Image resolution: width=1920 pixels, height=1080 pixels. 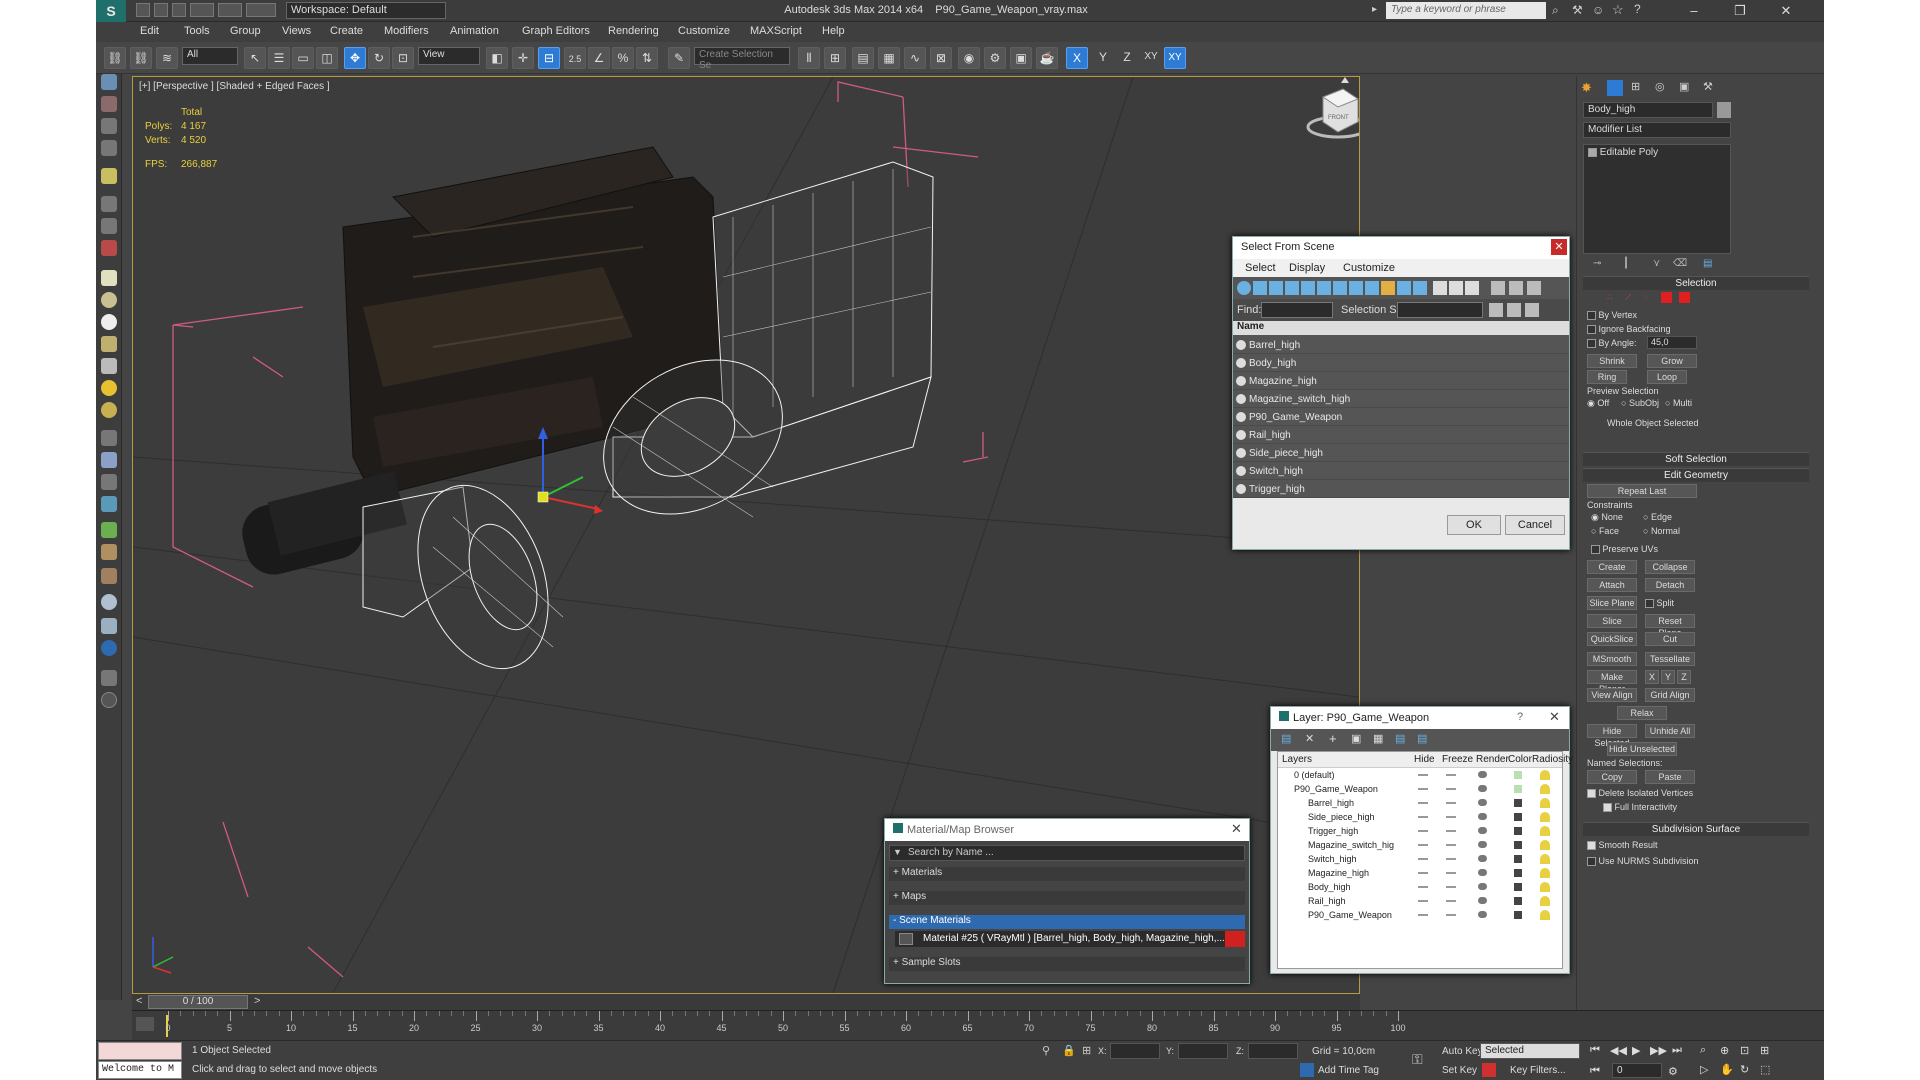 I want to click on selection-filter-dropdown: All, so click(x=210, y=56).